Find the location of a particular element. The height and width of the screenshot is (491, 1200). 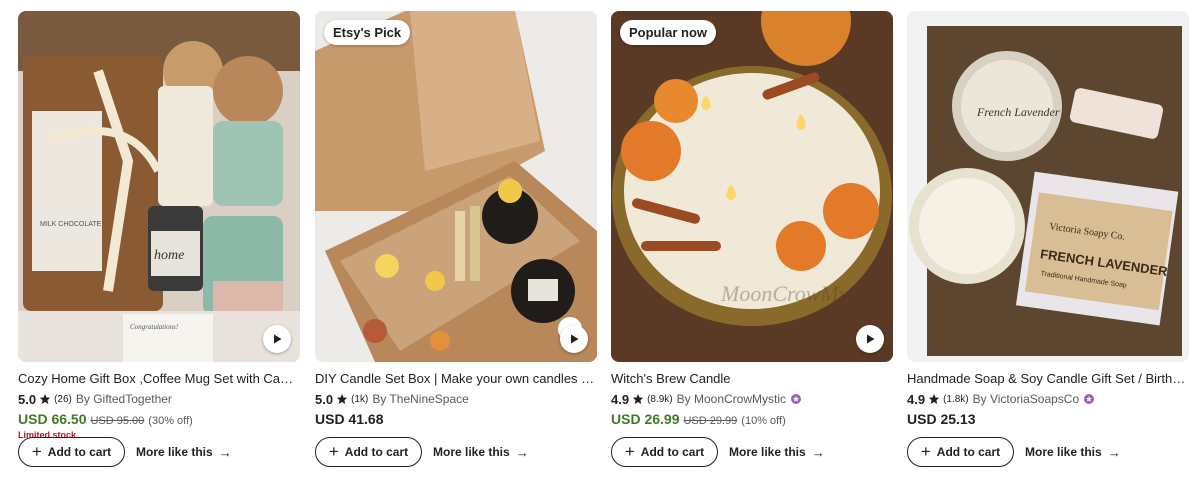

rating-row: 5.0 (1k) By TheNineSpace is located at coordinates (456, 399).